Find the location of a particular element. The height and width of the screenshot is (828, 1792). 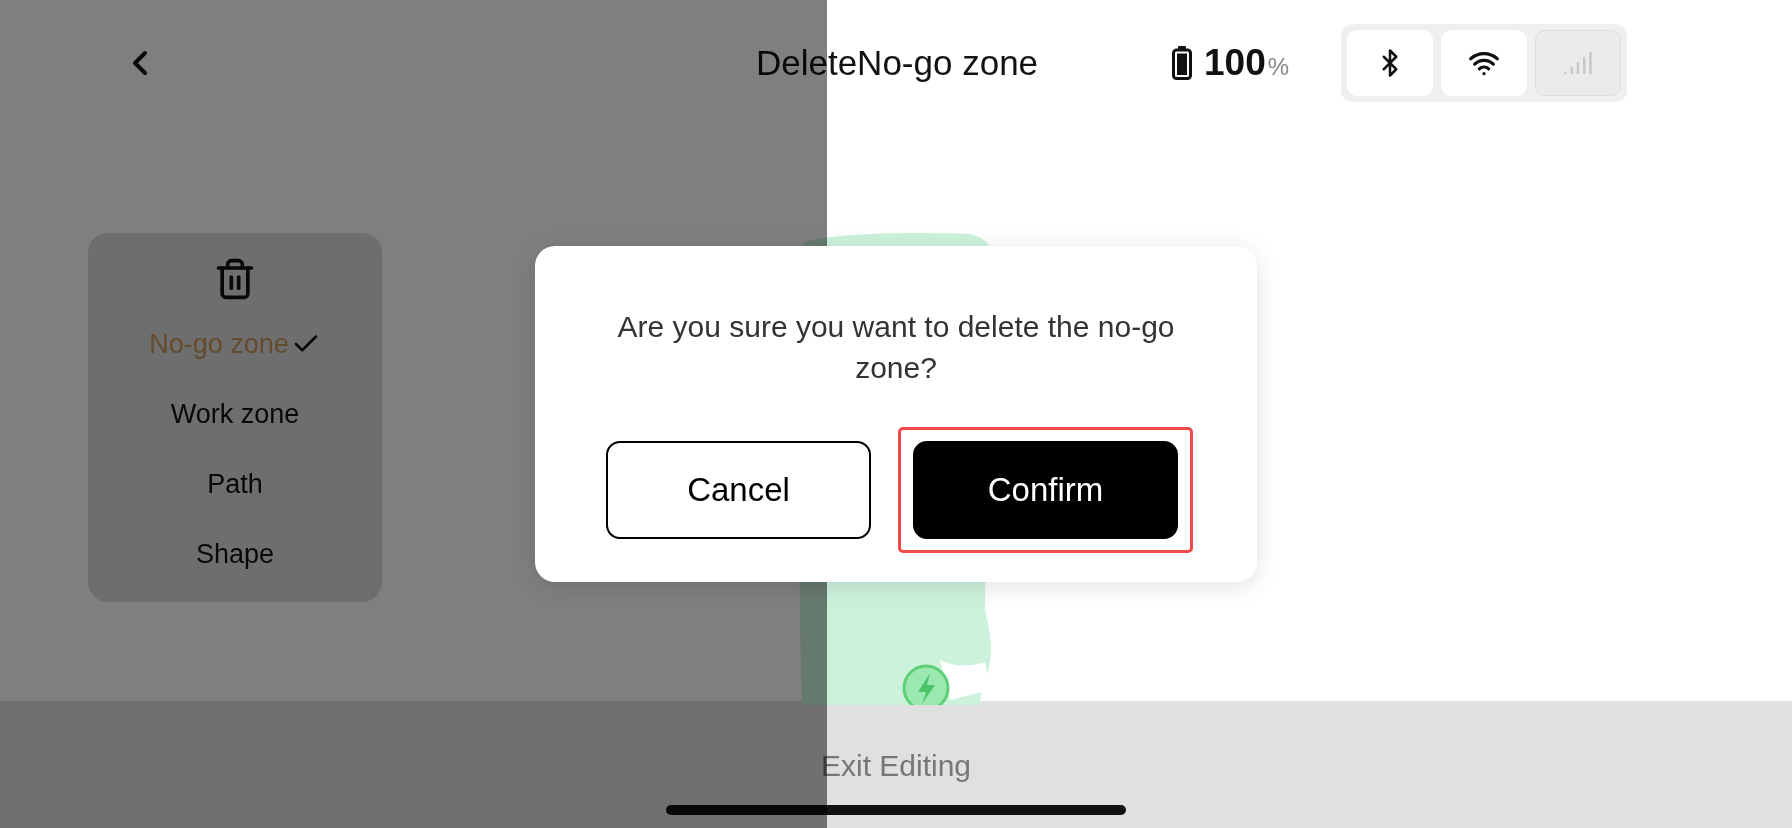

dialog-button: Cancel is located at coordinates (738, 490).